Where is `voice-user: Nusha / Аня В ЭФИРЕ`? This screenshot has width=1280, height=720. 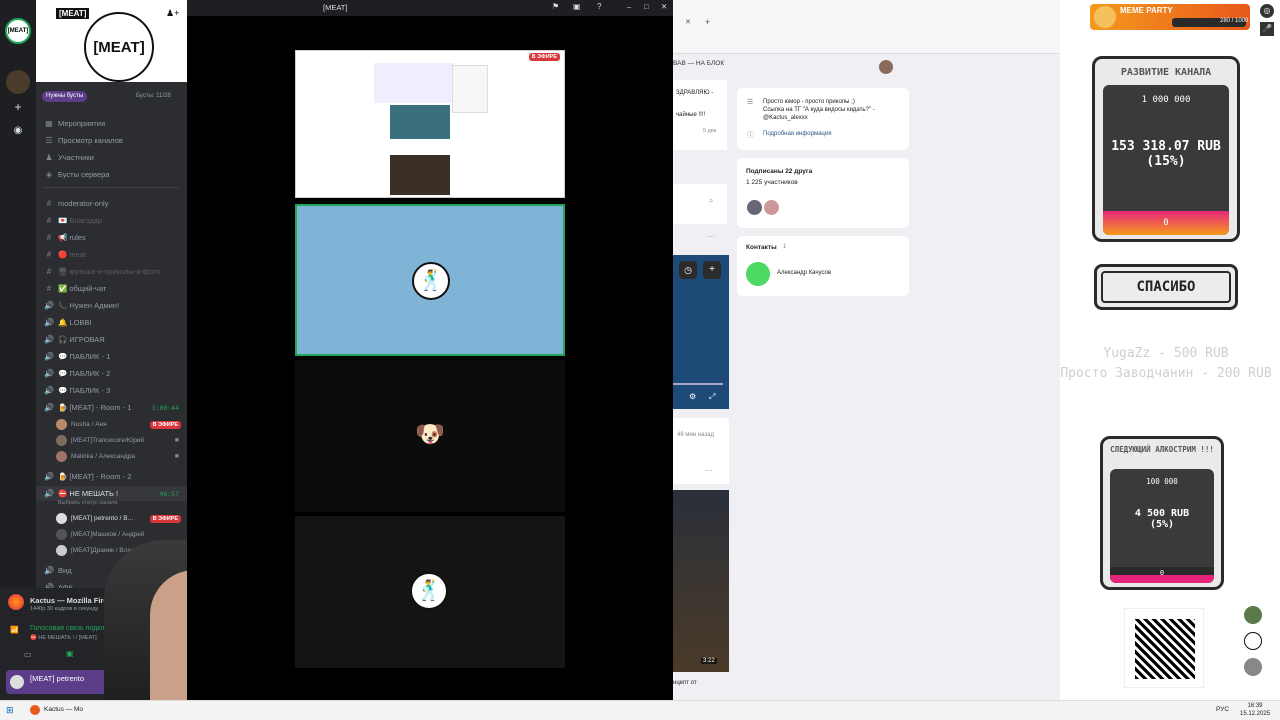 voice-user: Nusha / Аня В ЭФИРЕ is located at coordinates (121, 424).